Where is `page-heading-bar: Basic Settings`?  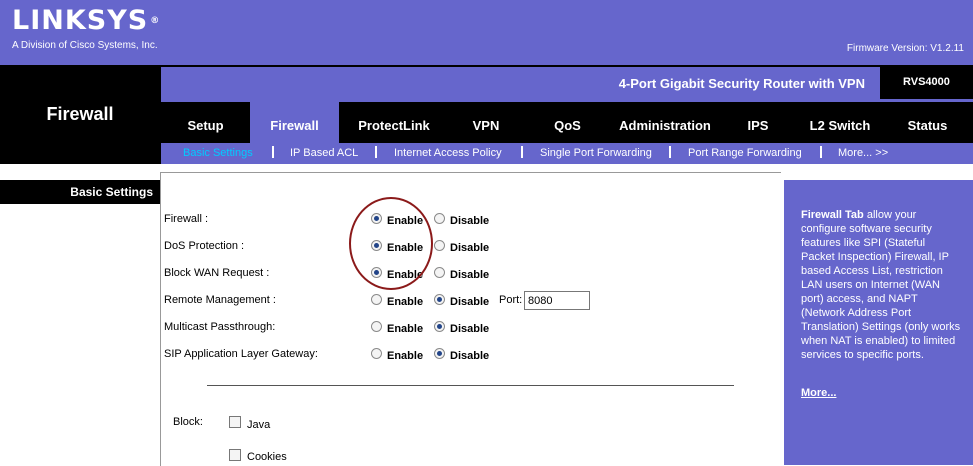 page-heading-bar: Basic Settings is located at coordinates (80, 192).